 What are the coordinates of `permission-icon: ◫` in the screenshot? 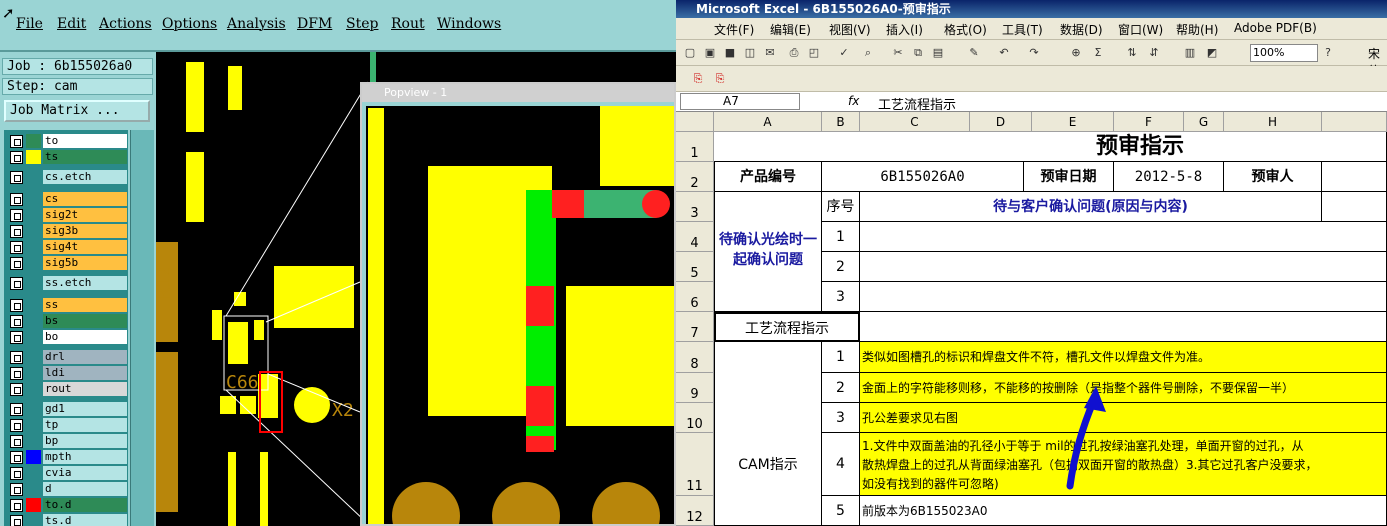 It's located at (750, 53).